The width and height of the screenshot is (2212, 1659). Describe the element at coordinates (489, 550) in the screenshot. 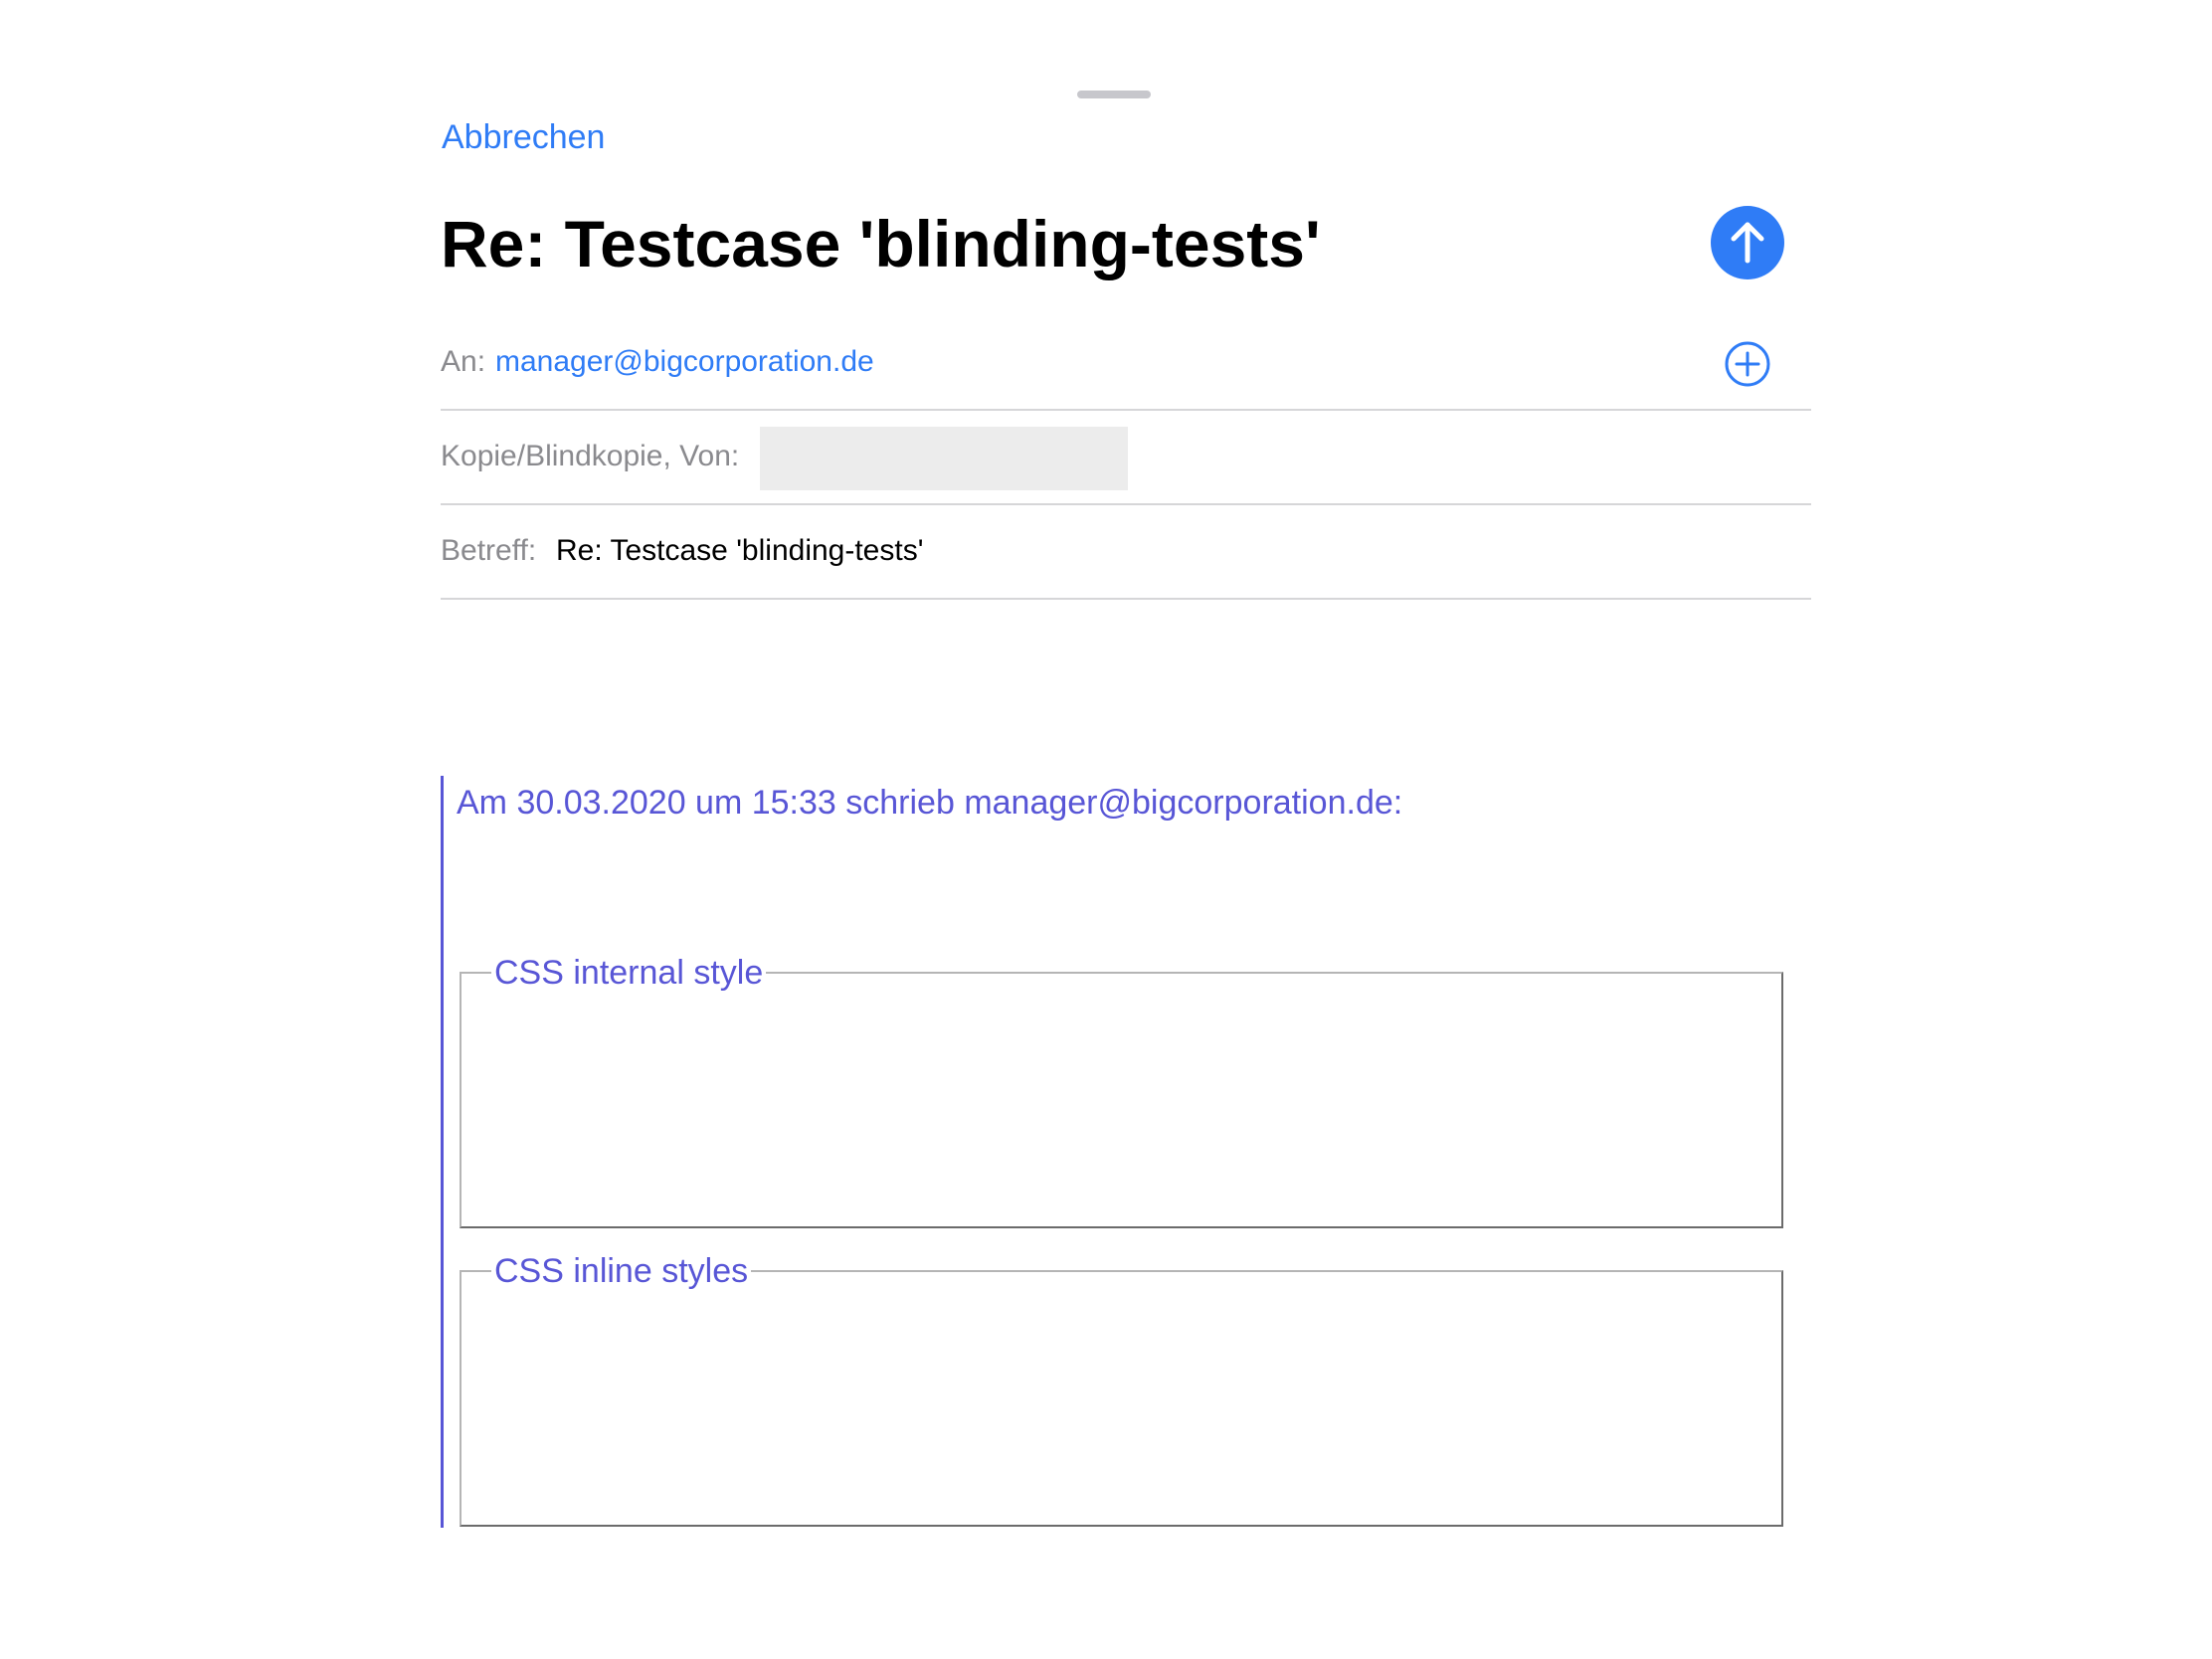

I see `subject-label: Betreff:` at that location.